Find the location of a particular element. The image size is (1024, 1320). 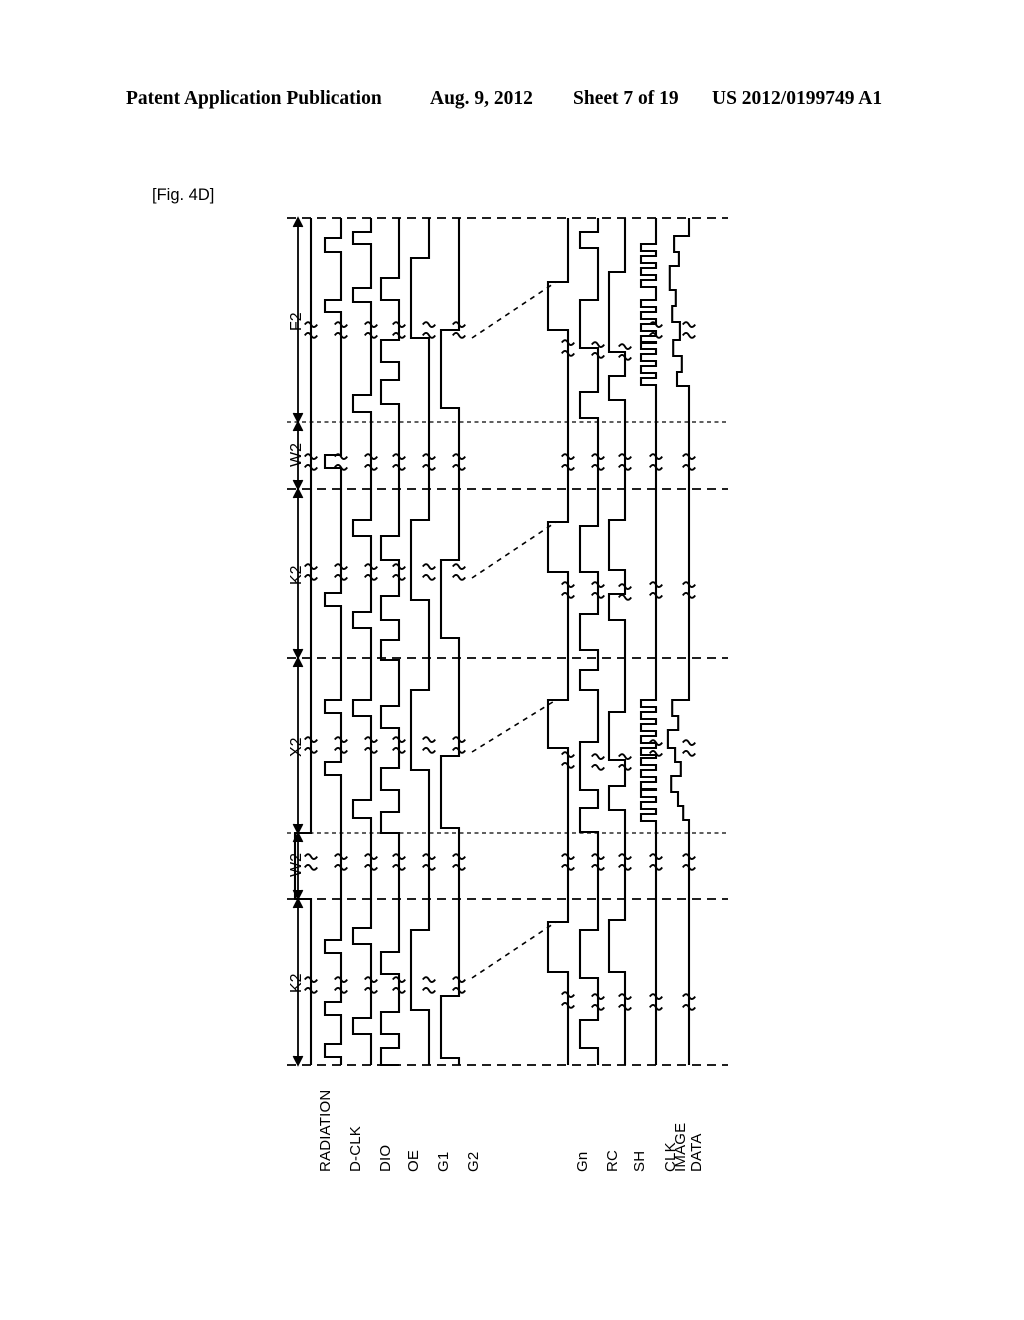

wave-oe is located at coordinates (390, 642).